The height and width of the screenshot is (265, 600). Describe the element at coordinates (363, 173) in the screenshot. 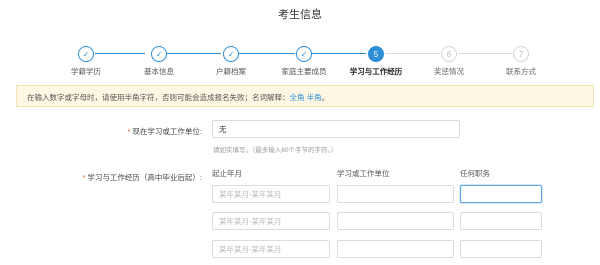

I see `column-unit: 学习或工作单位` at that location.